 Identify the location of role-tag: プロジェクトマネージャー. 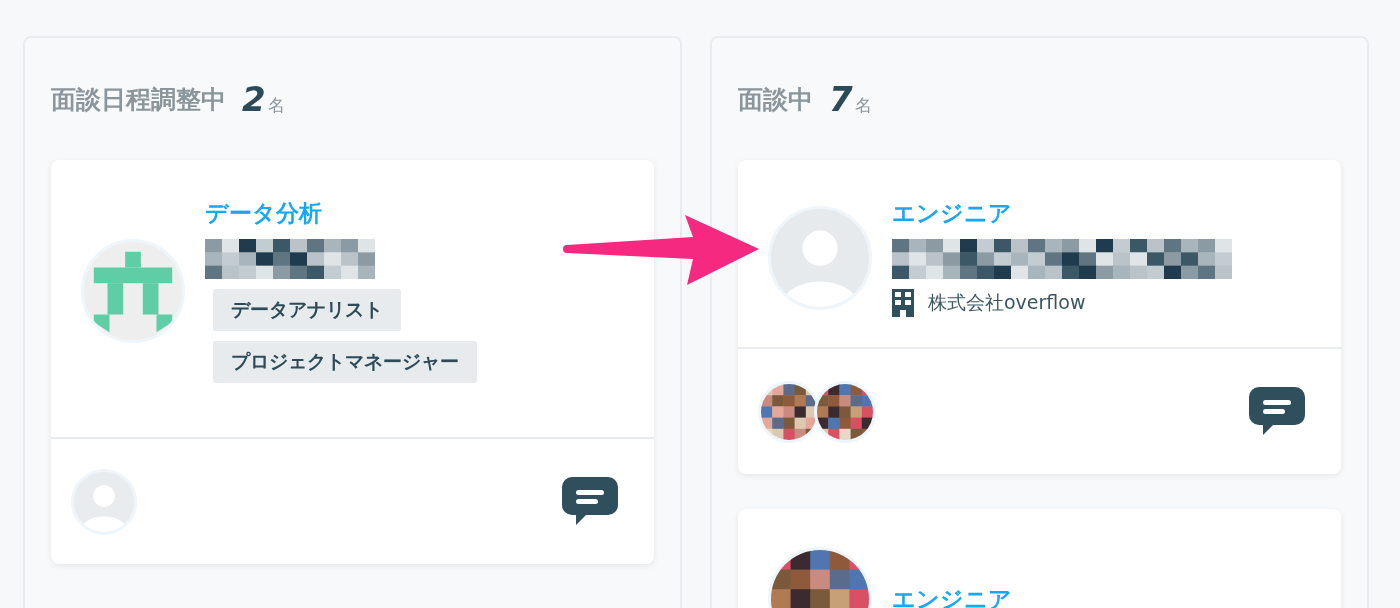
(345, 362).